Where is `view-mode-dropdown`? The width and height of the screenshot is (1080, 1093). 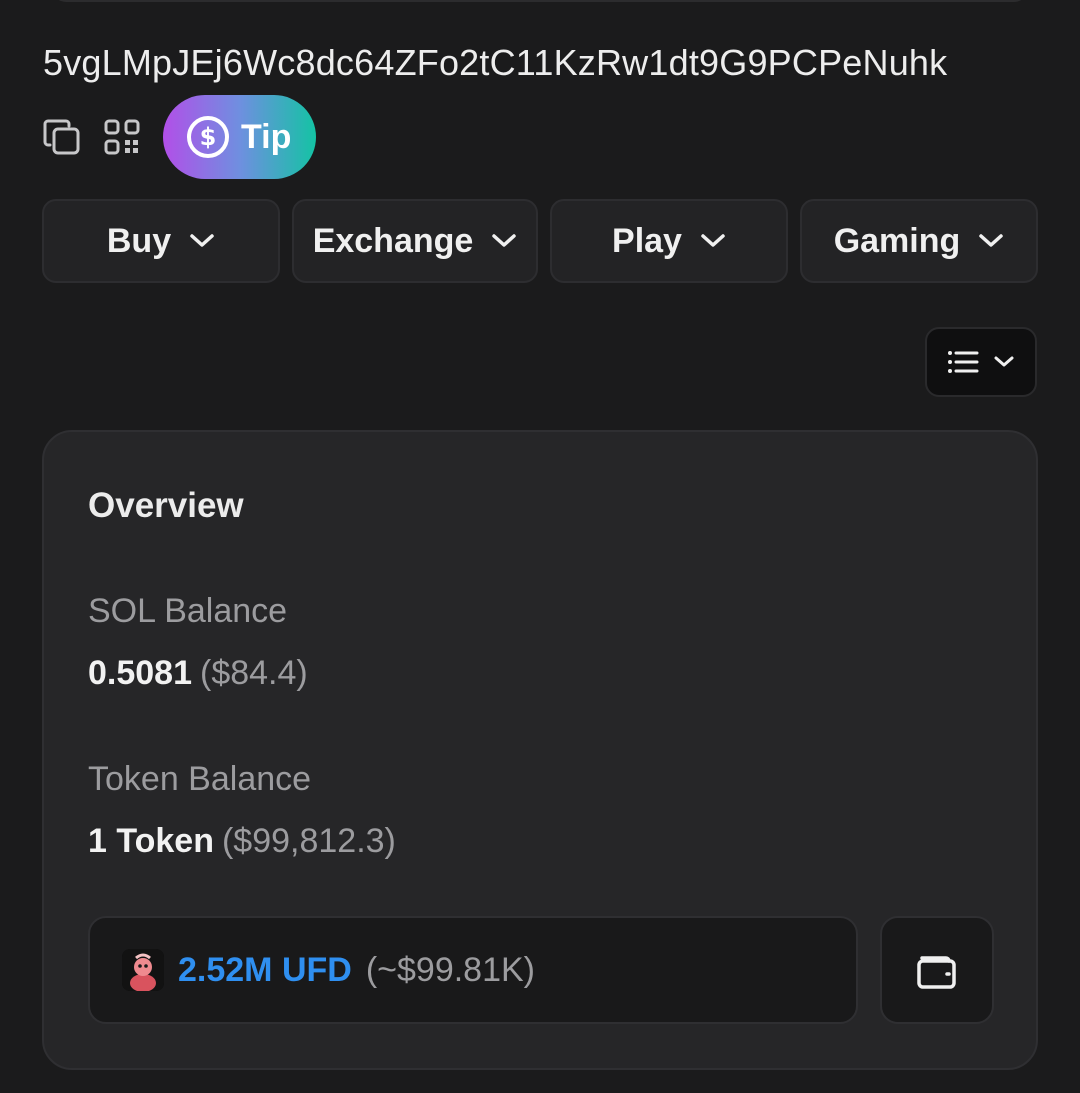 view-mode-dropdown is located at coordinates (981, 362).